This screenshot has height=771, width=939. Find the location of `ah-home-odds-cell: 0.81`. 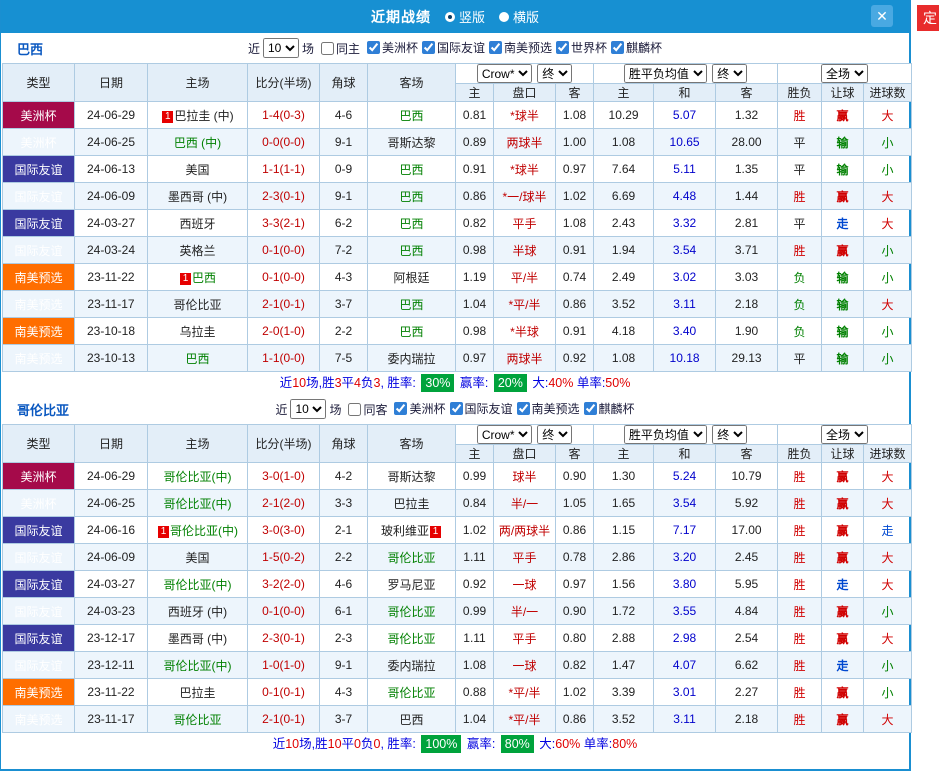

ah-home-odds-cell: 0.81 is located at coordinates (474, 115).